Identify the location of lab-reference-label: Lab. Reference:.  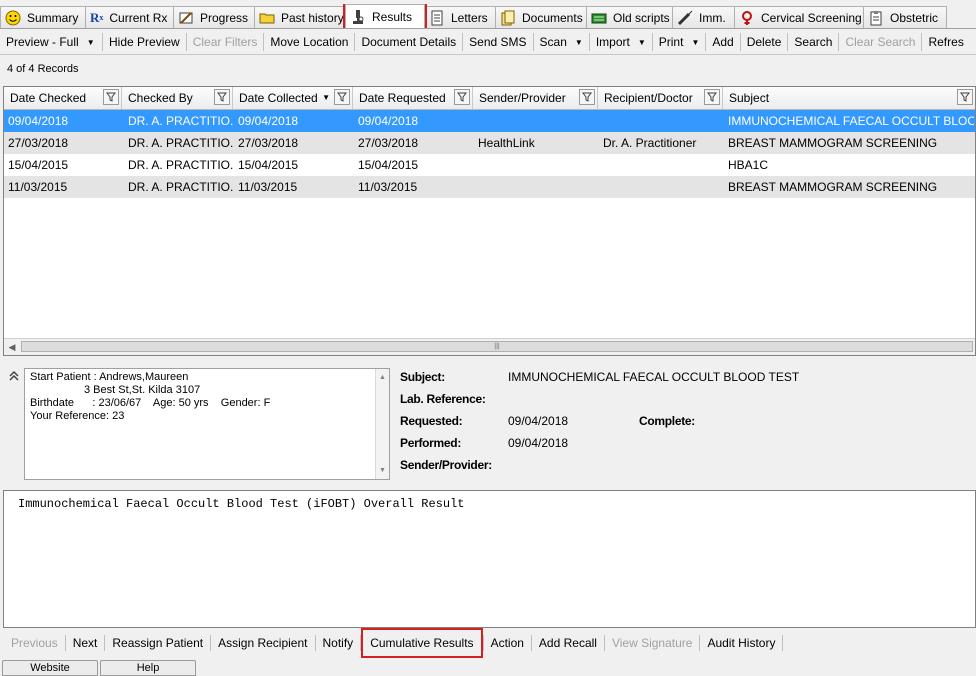
(443, 399).